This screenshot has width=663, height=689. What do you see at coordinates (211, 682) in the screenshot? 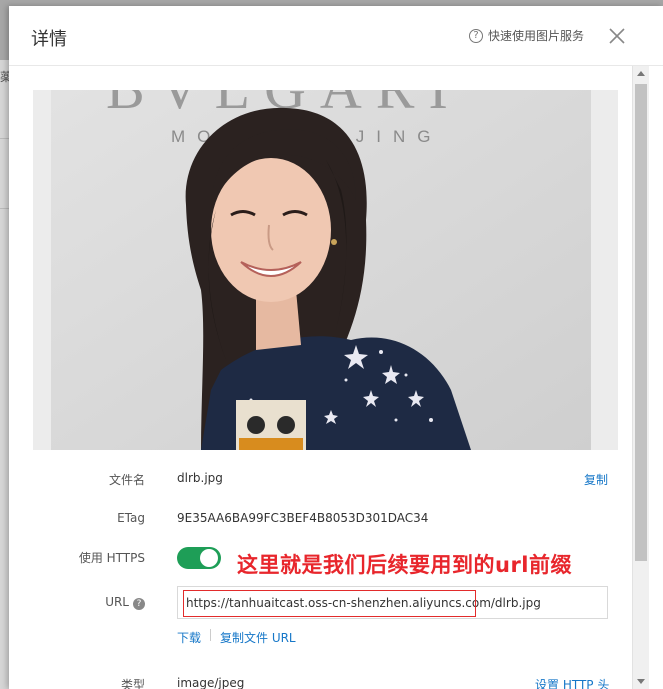
I see `type-value: image/jpeg` at bounding box center [211, 682].